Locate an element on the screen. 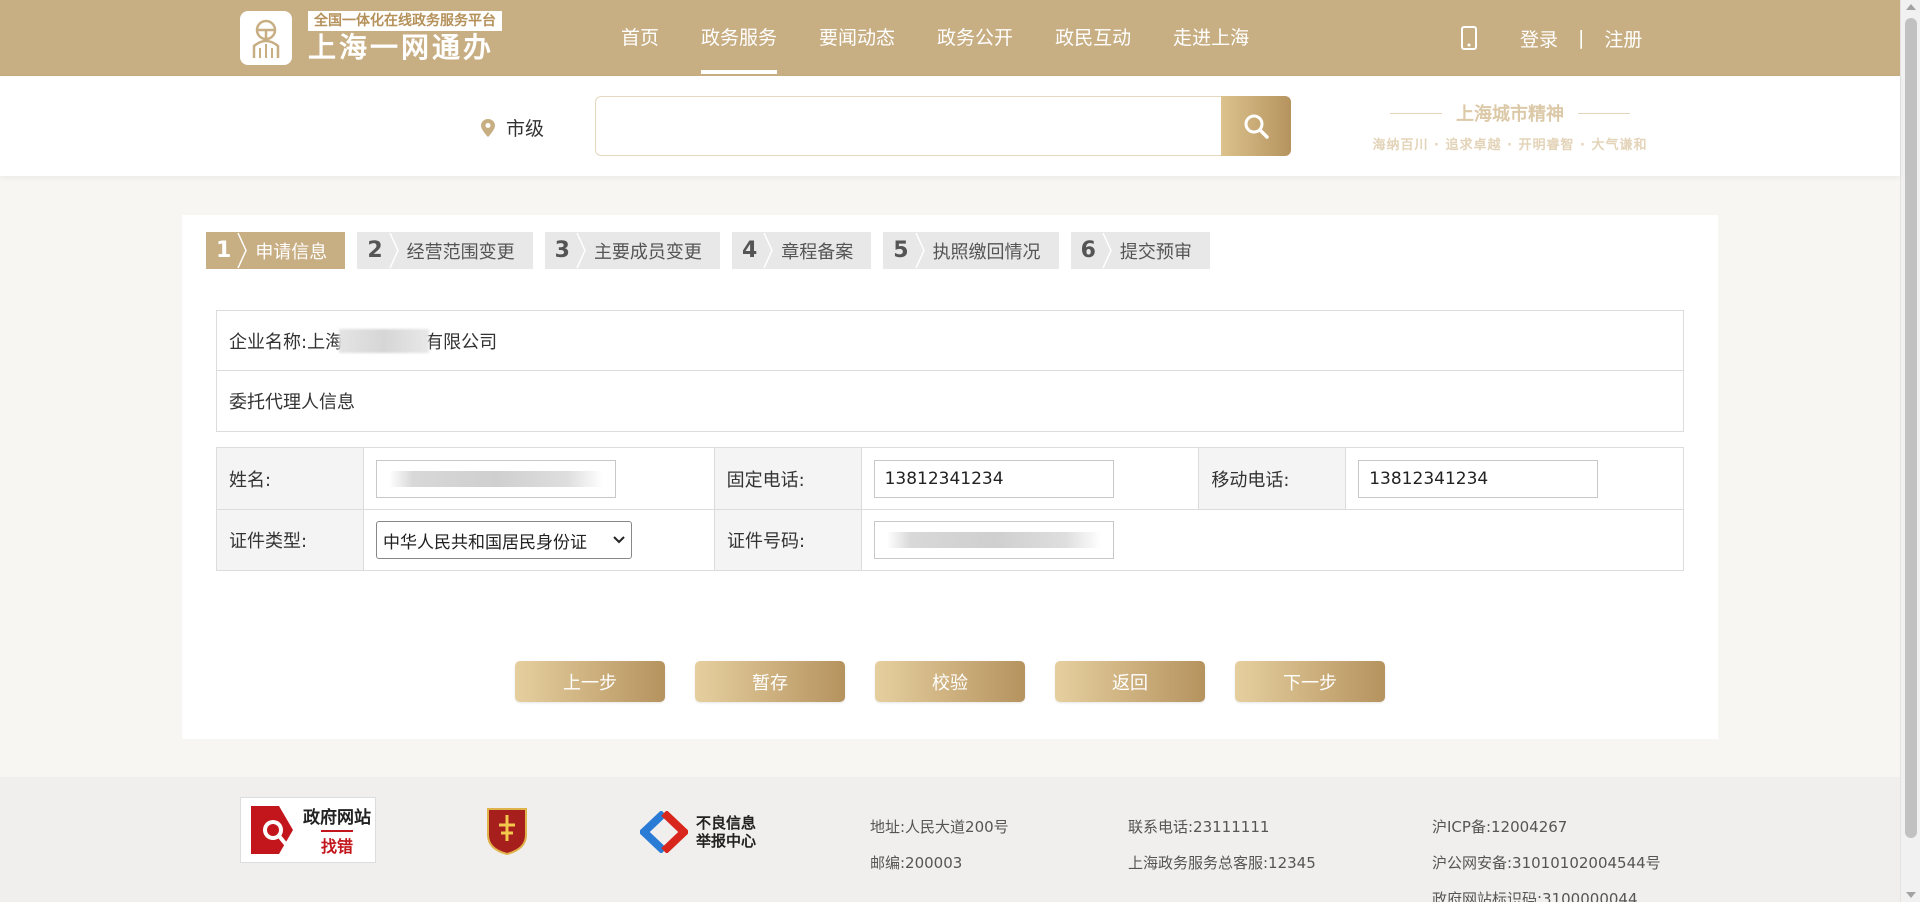  register-link: 注册 is located at coordinates (1623, 38).